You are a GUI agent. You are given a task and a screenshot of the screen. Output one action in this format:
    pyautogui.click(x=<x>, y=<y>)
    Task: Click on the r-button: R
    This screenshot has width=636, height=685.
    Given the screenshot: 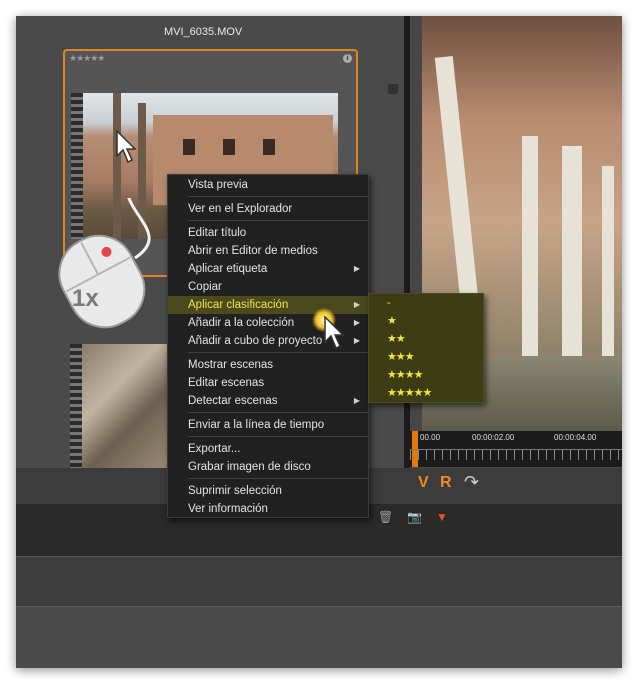 What is the action you would take?
    pyautogui.click(x=446, y=483)
    